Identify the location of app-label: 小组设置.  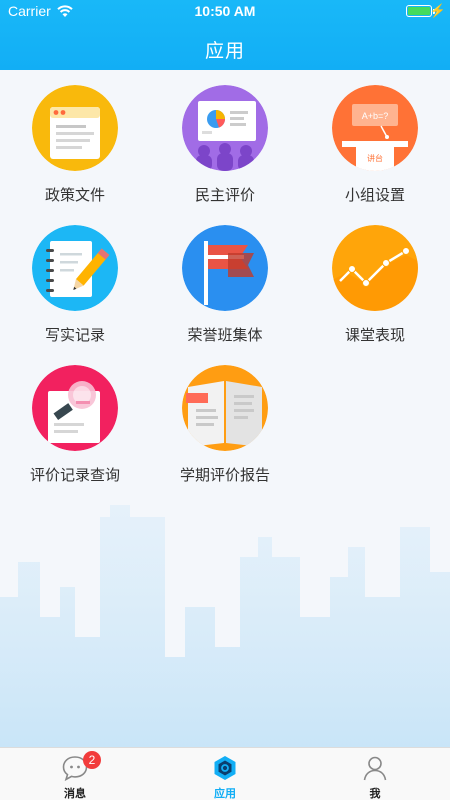
(374, 195).